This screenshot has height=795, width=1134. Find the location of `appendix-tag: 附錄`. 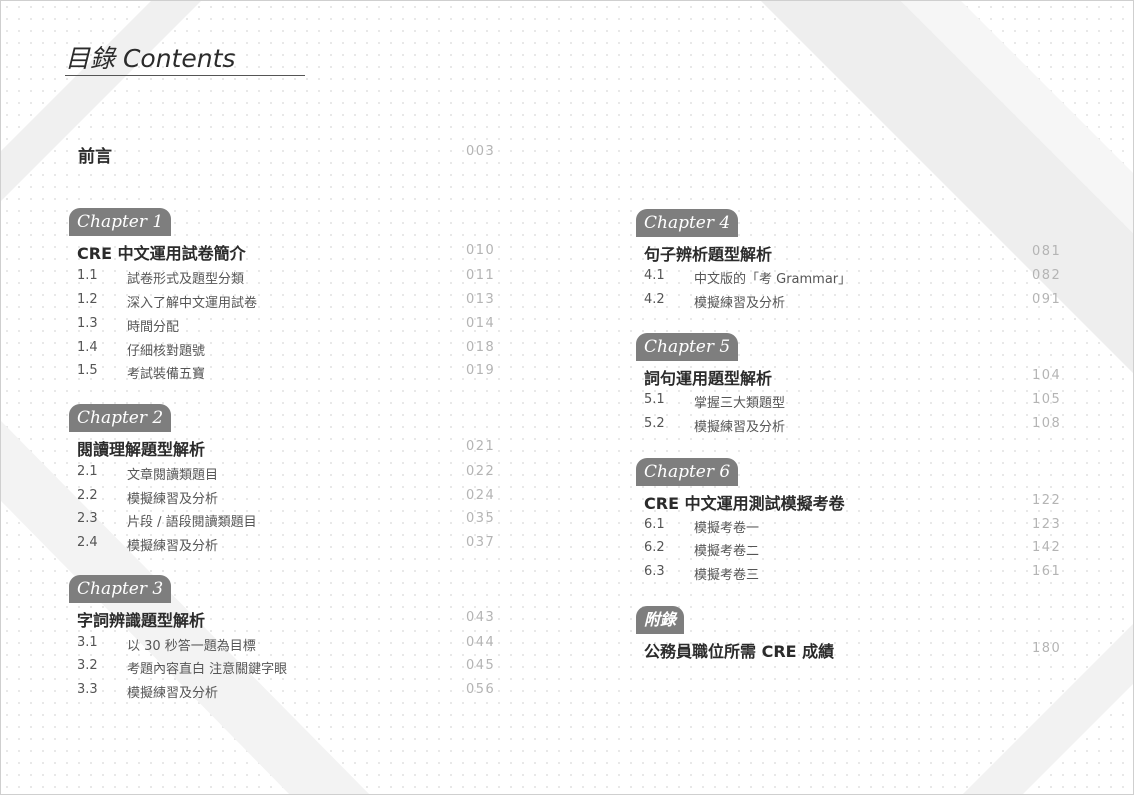

appendix-tag: 附錄 is located at coordinates (660, 620).